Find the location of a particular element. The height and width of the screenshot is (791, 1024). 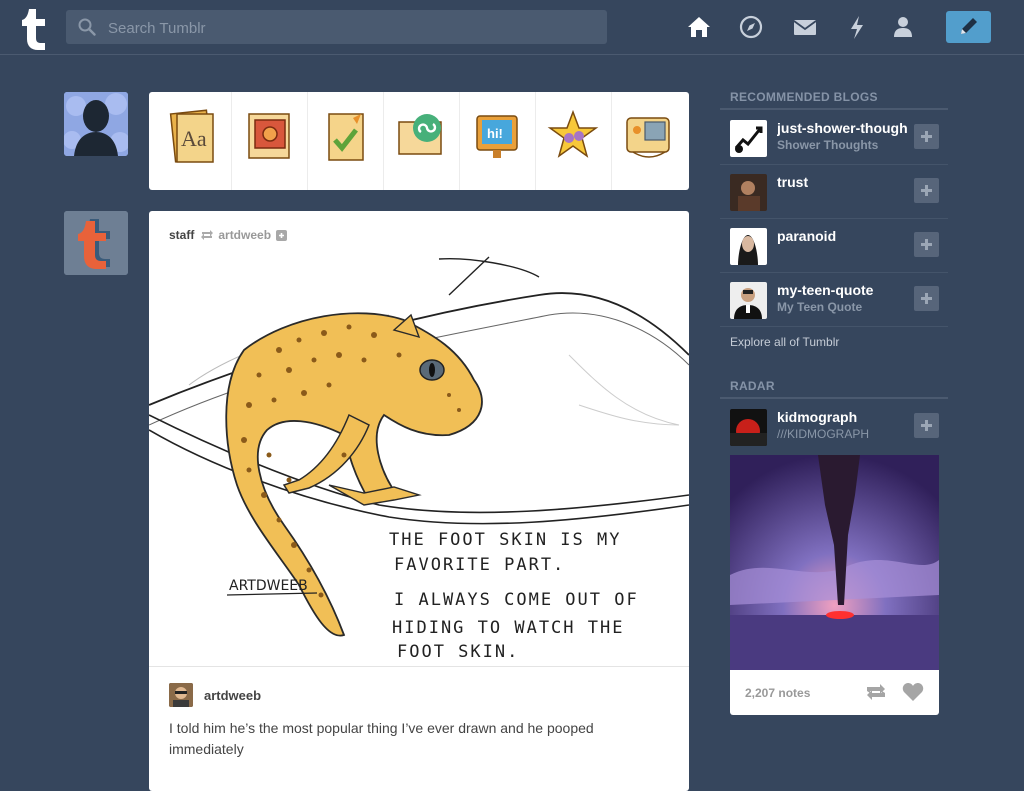

radar-blog-title: ///KIDMOGRAPH is located at coordinates (823, 434).